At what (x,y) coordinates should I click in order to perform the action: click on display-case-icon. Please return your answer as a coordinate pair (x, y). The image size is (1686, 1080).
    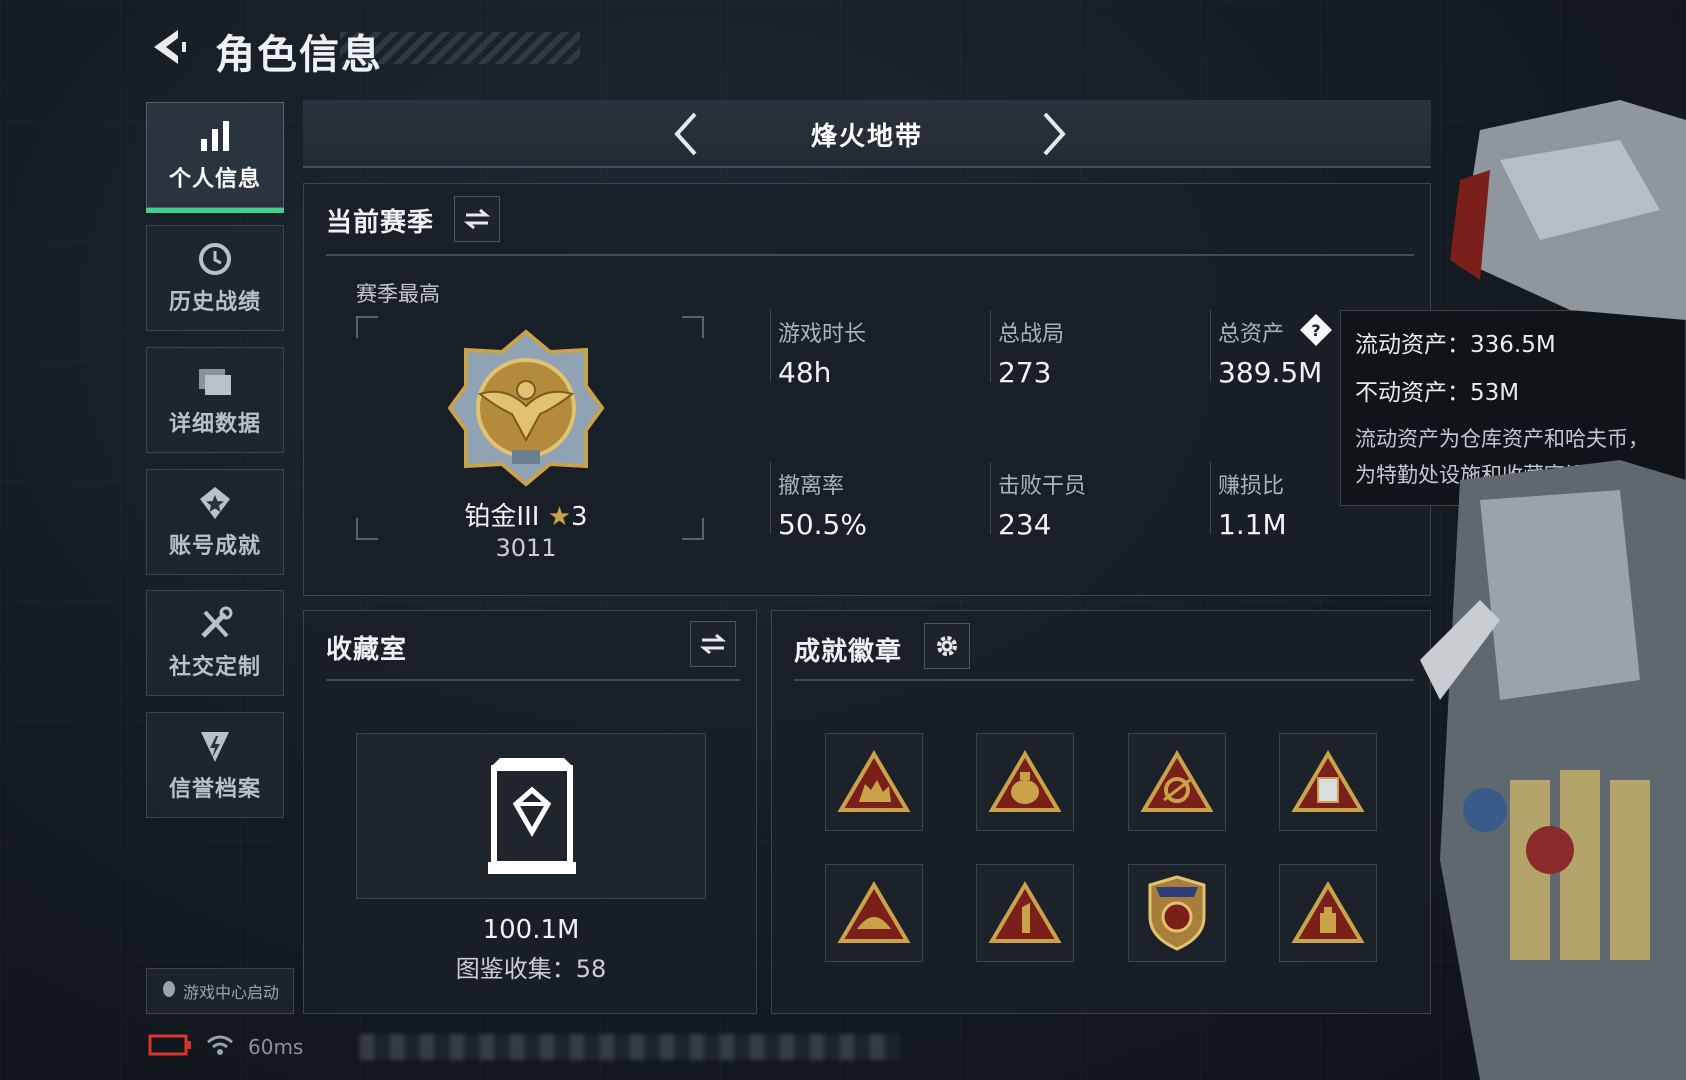
    Looking at the image, I should click on (532, 816).